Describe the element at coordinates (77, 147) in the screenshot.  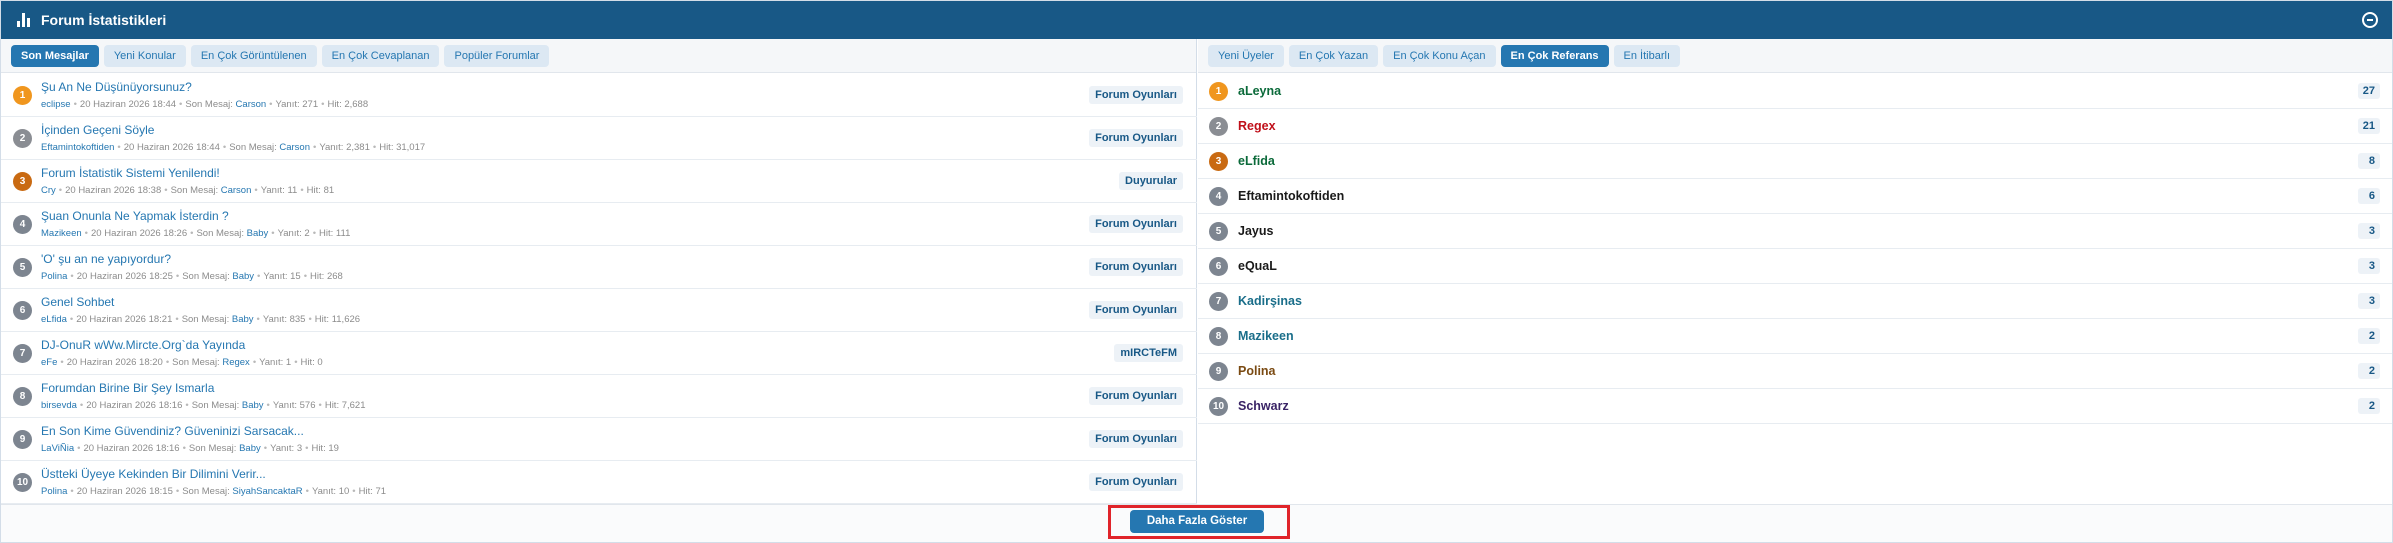
I see `author-link: Eftamintokoftiden` at that location.